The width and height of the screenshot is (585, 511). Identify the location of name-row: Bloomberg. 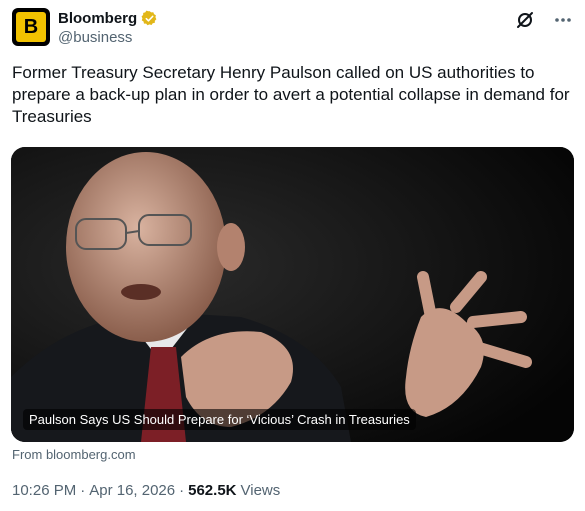
(108, 18).